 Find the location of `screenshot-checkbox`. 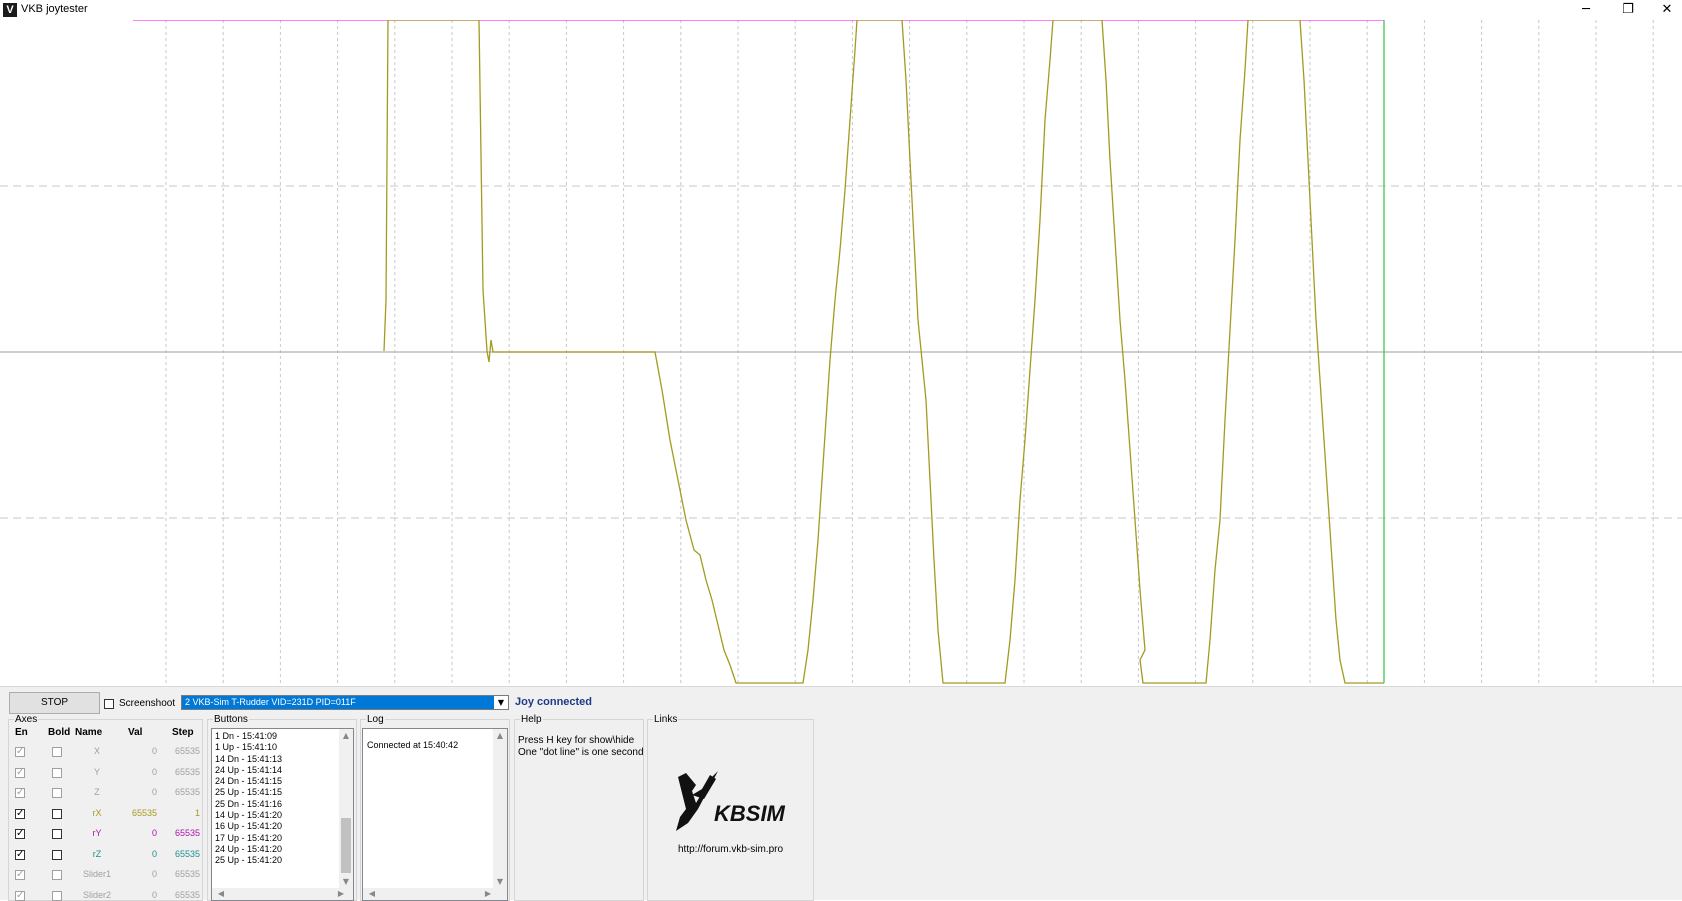

screenshot-checkbox is located at coordinates (109, 704).